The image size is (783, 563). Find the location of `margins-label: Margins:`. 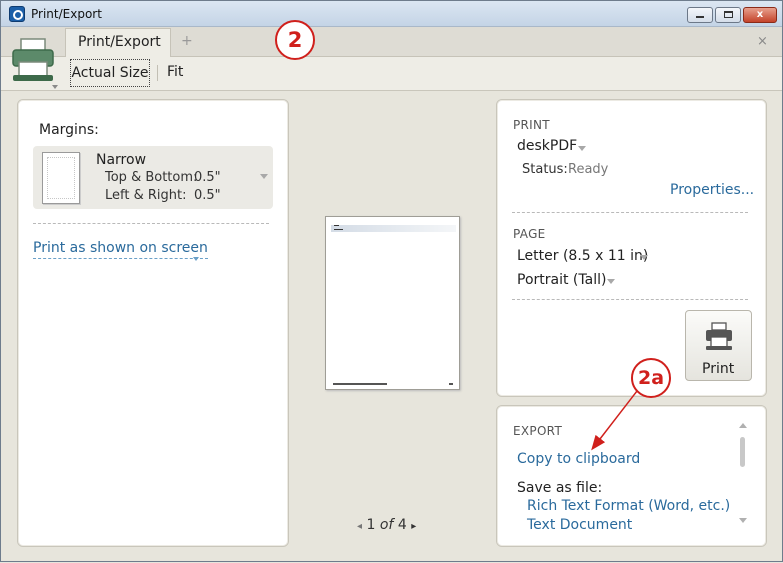

margins-label: Margins: is located at coordinates (69, 130).